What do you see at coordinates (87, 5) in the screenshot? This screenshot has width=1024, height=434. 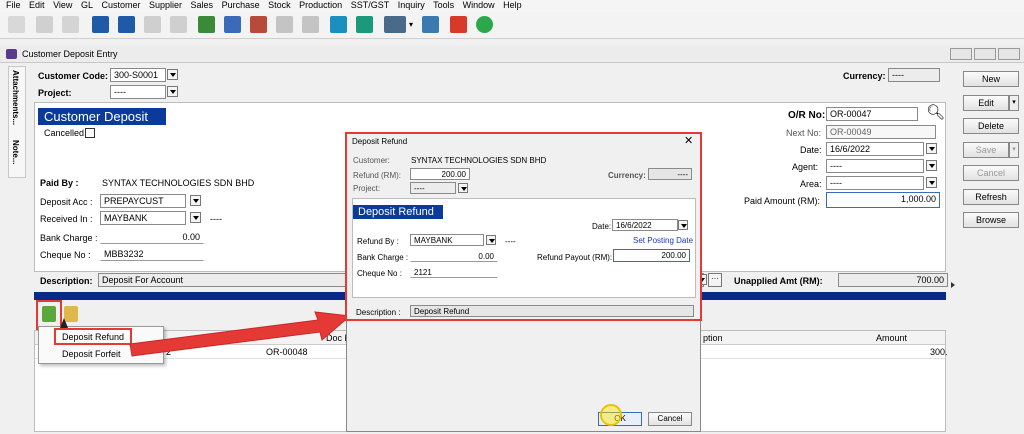 I see `menu-gl: GL` at bounding box center [87, 5].